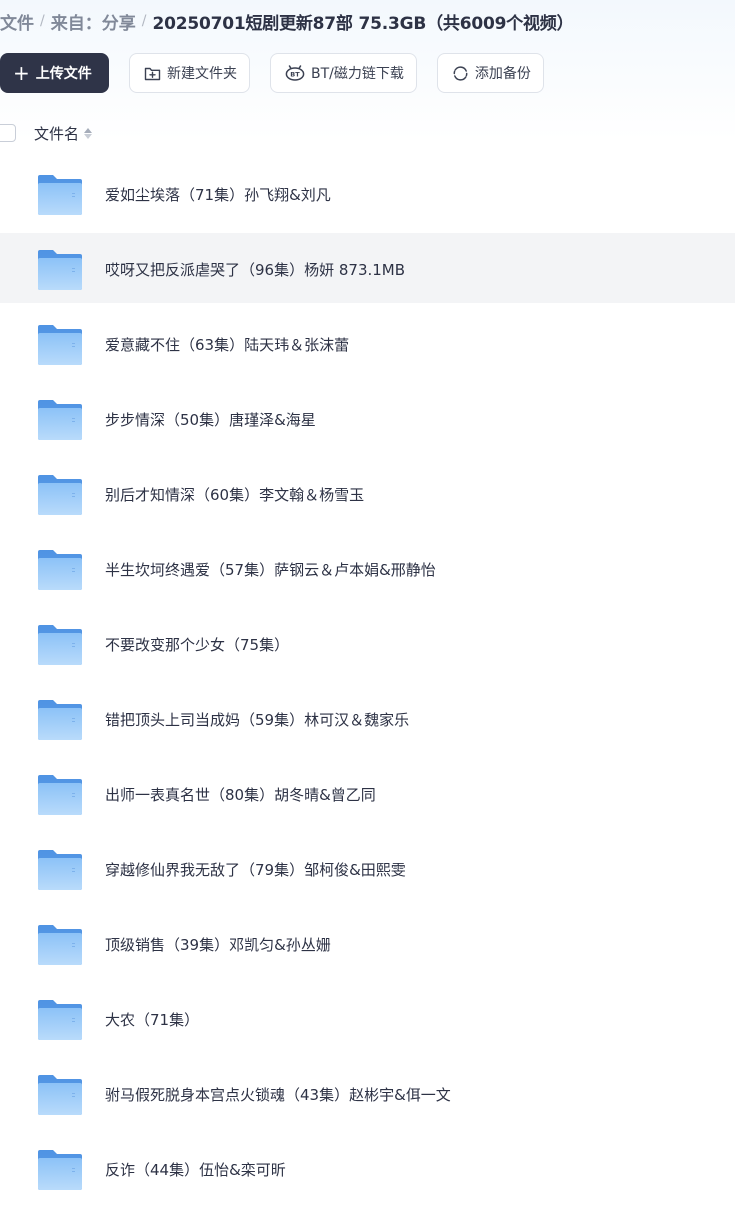 The width and height of the screenshot is (735, 1222). What do you see at coordinates (93, 21) in the screenshot?
I see `breadcrumb-share-source: 来自：分享` at bounding box center [93, 21].